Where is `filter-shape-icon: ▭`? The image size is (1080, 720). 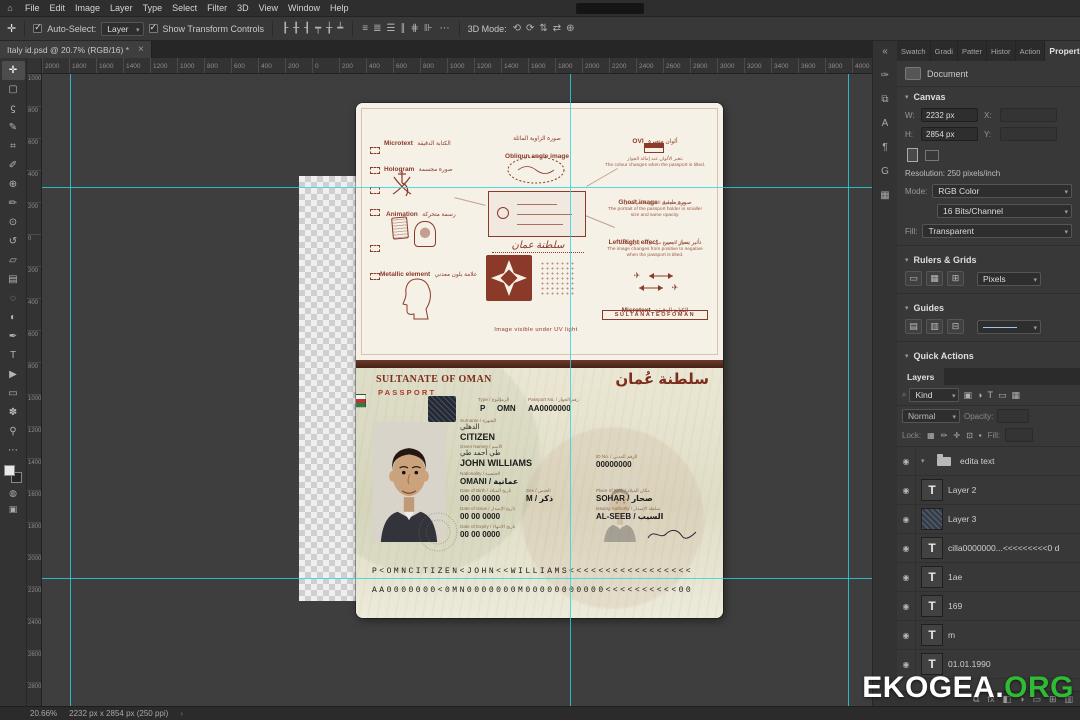 filter-shape-icon: ▭ is located at coordinates (1002, 395).